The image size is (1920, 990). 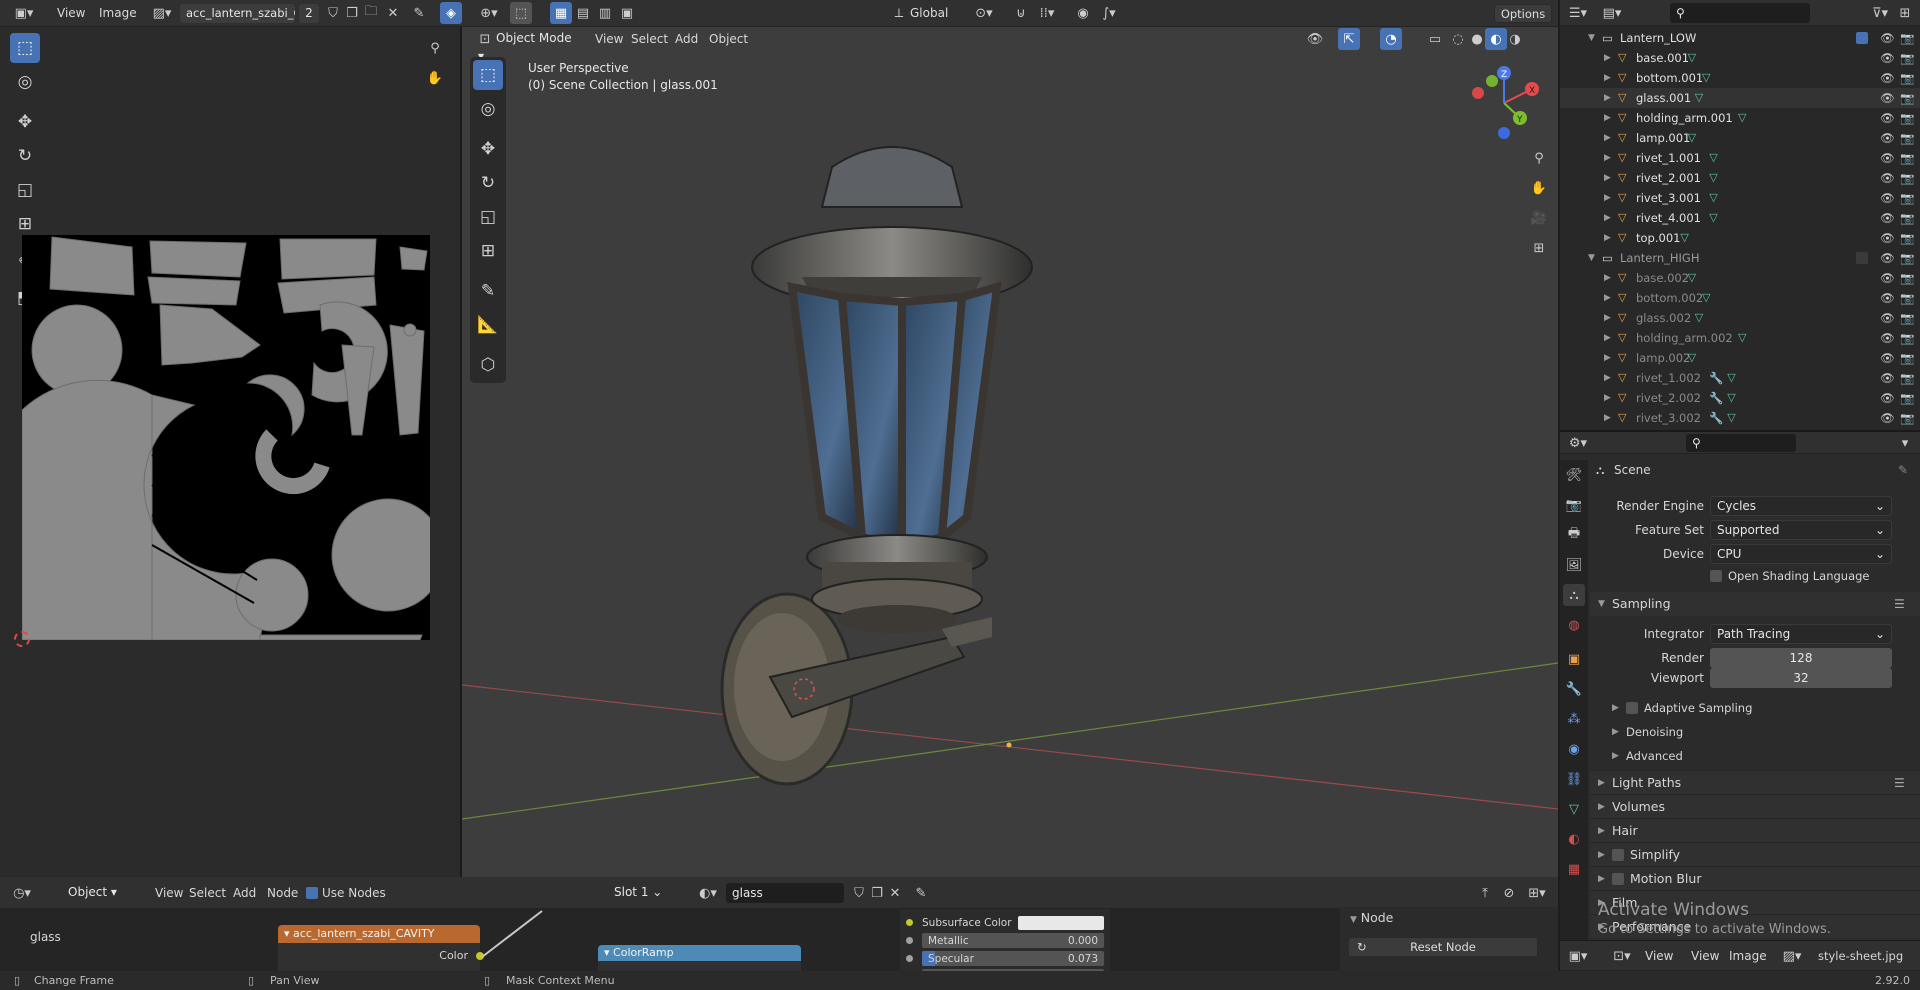 I want to click on particles-tab-icon: ⁂, so click(x=1574, y=719).